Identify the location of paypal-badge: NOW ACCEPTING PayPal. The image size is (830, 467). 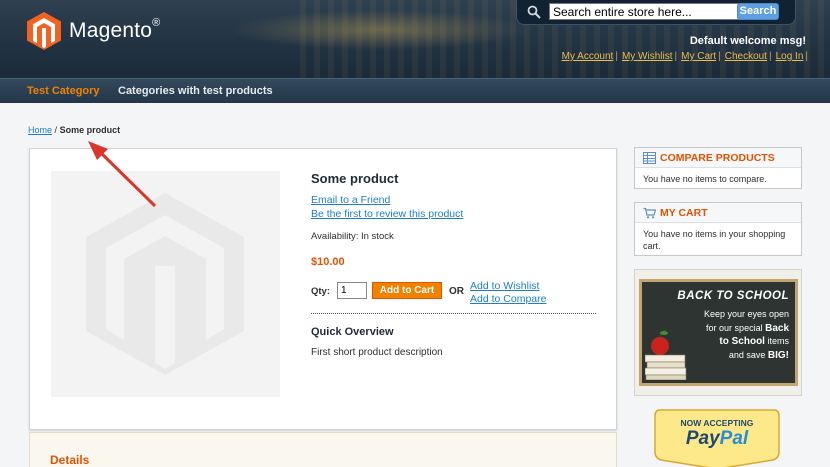
(717, 437).